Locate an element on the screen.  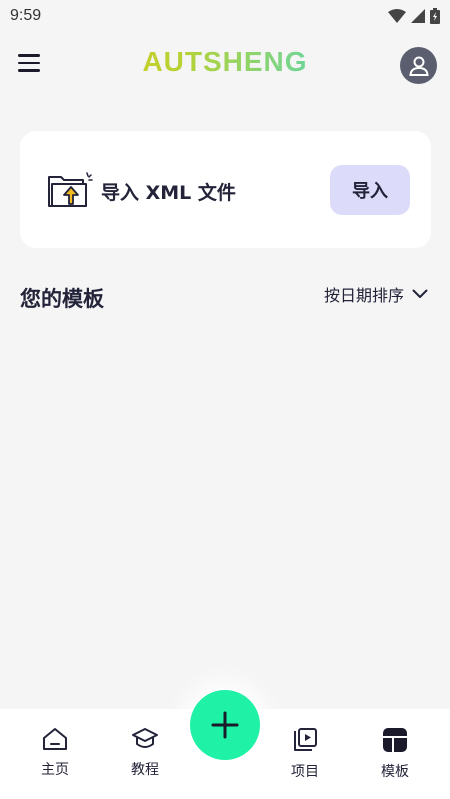
home-icon is located at coordinates (55, 739).